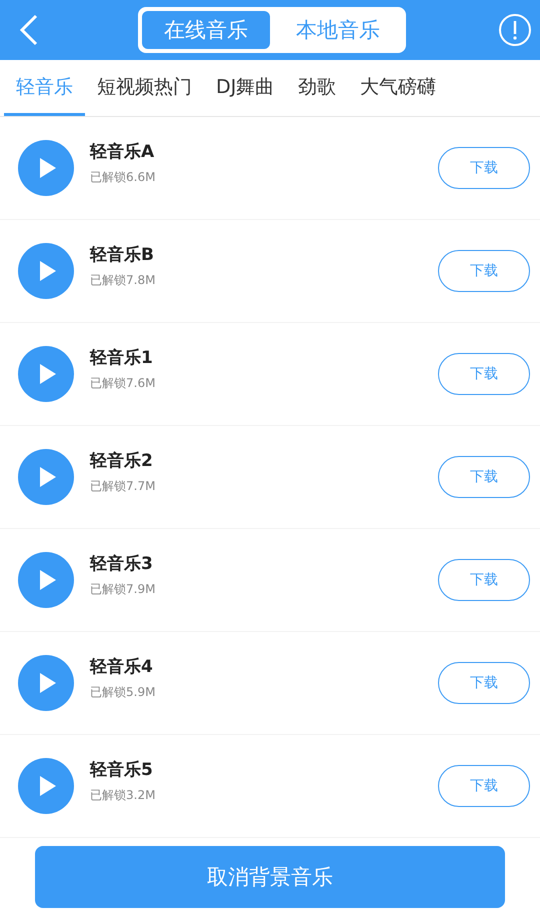 The height and width of the screenshot is (915, 540). I want to click on track-info: 已解锁7.8M, so click(123, 280).